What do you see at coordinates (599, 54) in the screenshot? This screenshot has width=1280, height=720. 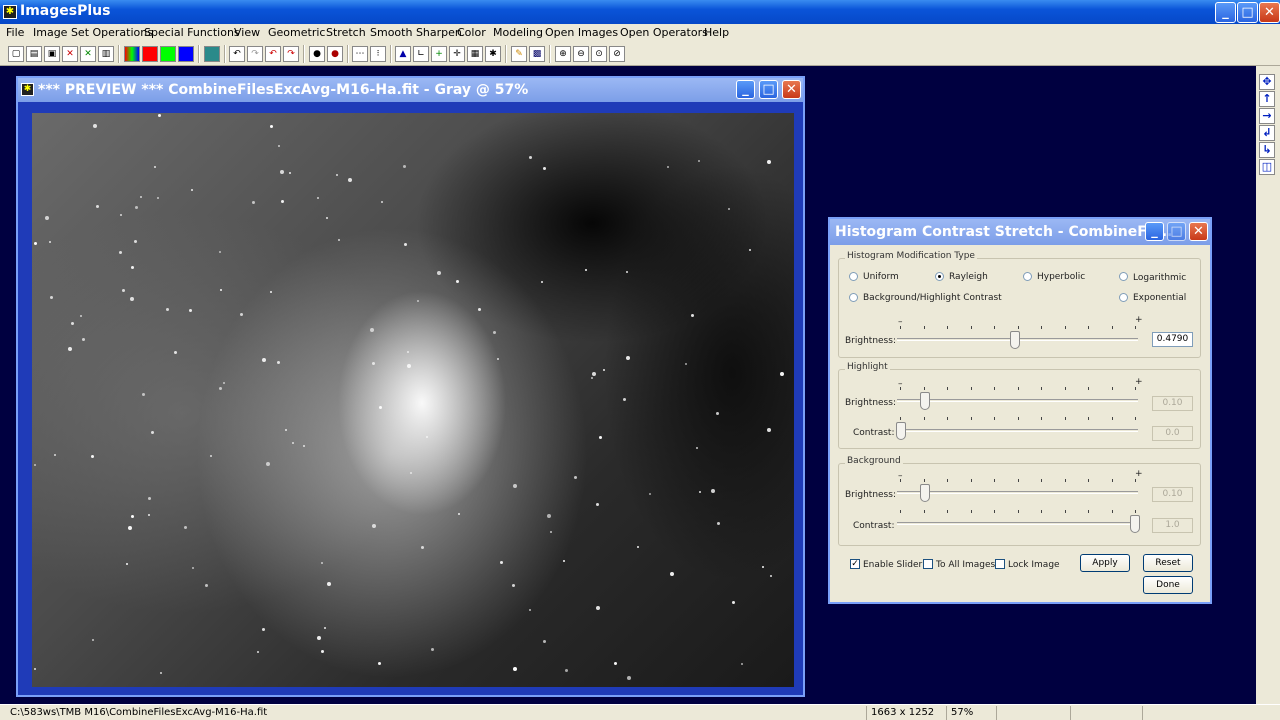 I see `zoom-fit-icon: ⊙` at bounding box center [599, 54].